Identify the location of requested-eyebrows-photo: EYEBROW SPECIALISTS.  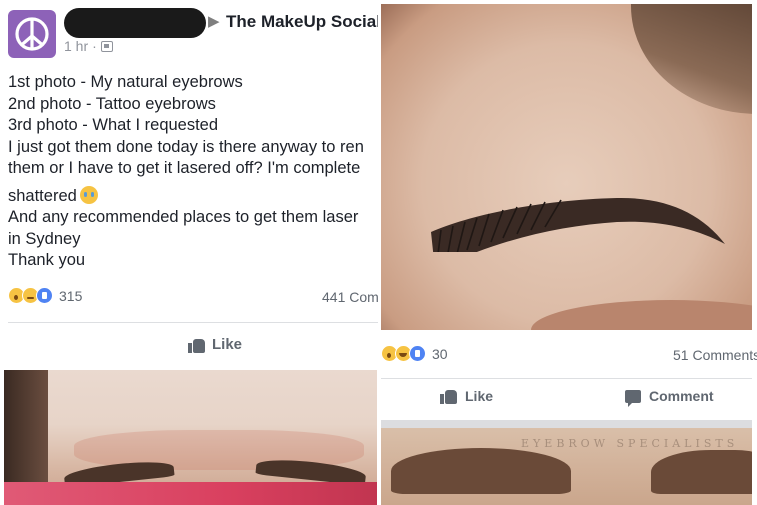
(566, 466).